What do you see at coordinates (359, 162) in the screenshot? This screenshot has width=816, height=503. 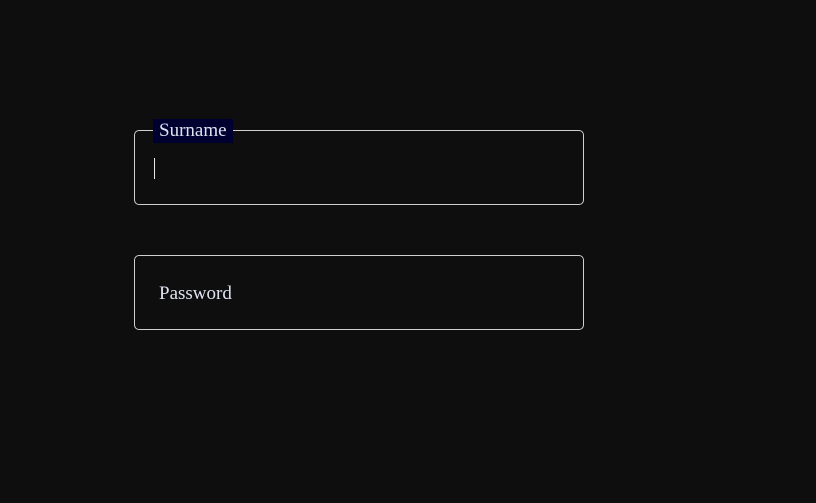 I see `surname-field: Surname` at bounding box center [359, 162].